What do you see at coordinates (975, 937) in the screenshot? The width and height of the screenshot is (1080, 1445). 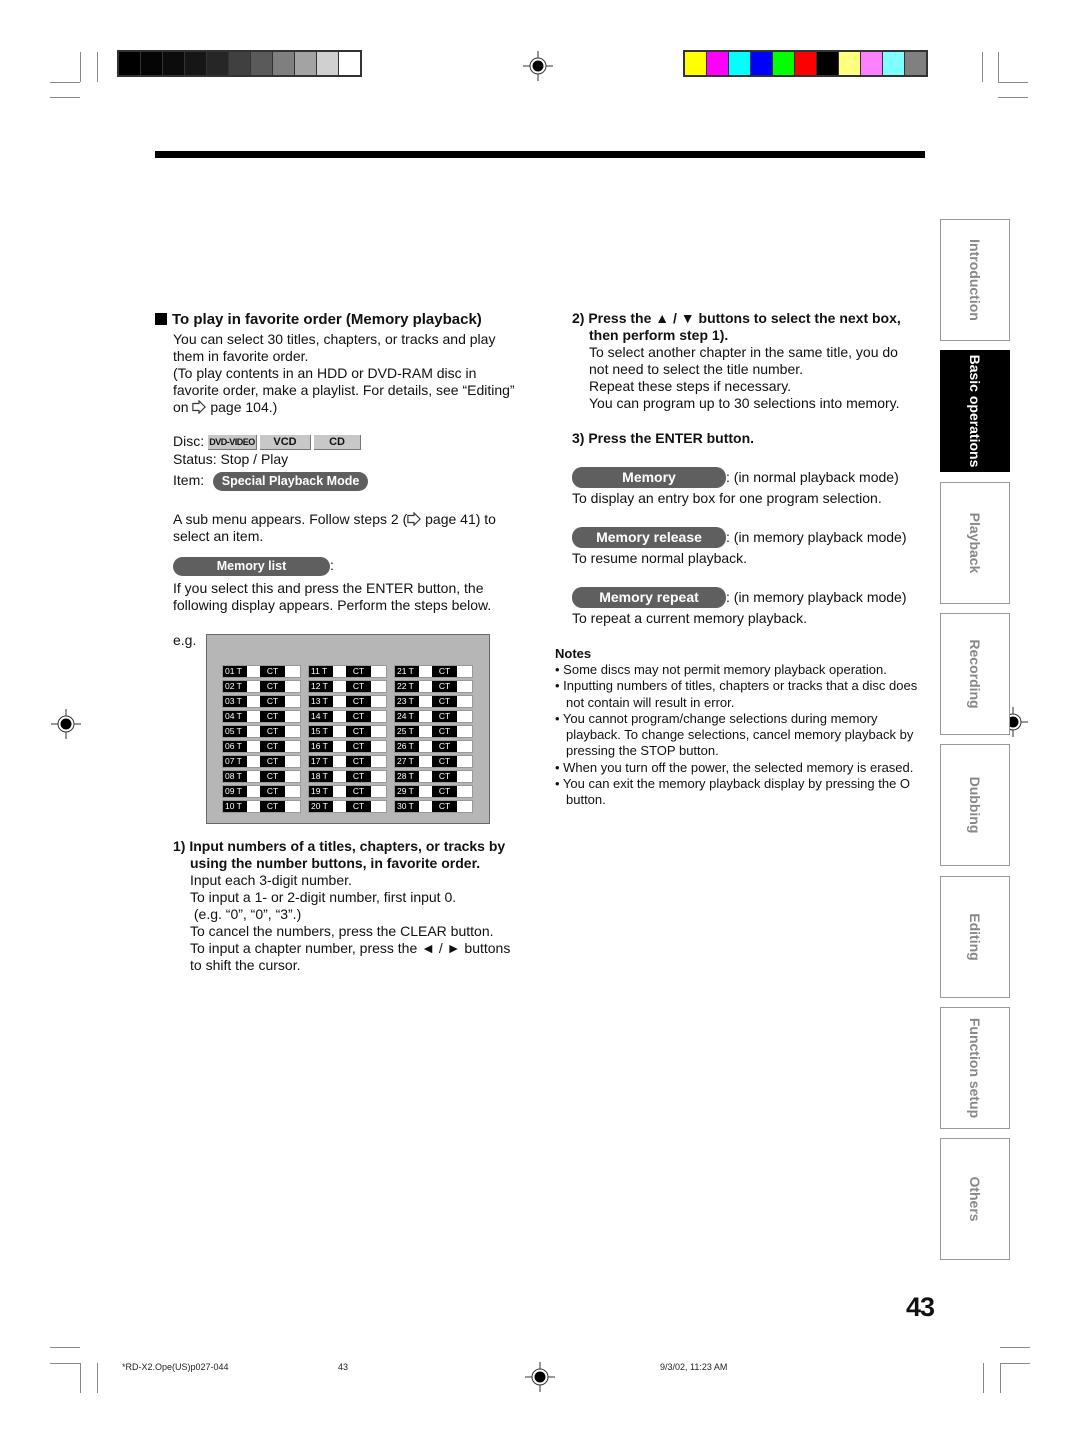 I see `side-tab-editing: Editing` at bounding box center [975, 937].